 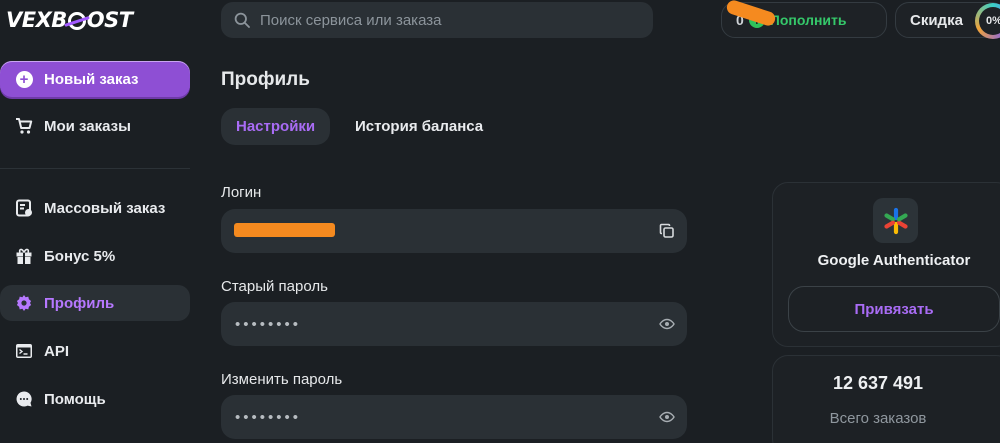 I want to click on logo-text-start: VEXB, so click(x=36, y=20).